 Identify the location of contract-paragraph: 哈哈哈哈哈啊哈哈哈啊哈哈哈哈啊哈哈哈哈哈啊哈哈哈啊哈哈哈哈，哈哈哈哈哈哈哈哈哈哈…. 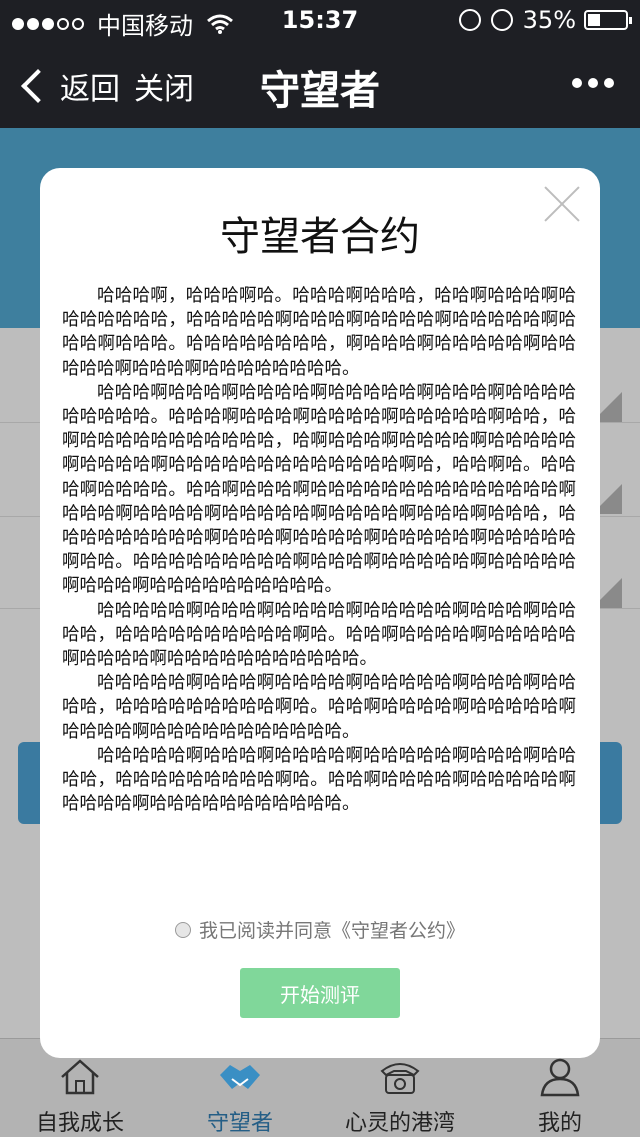
(319, 635).